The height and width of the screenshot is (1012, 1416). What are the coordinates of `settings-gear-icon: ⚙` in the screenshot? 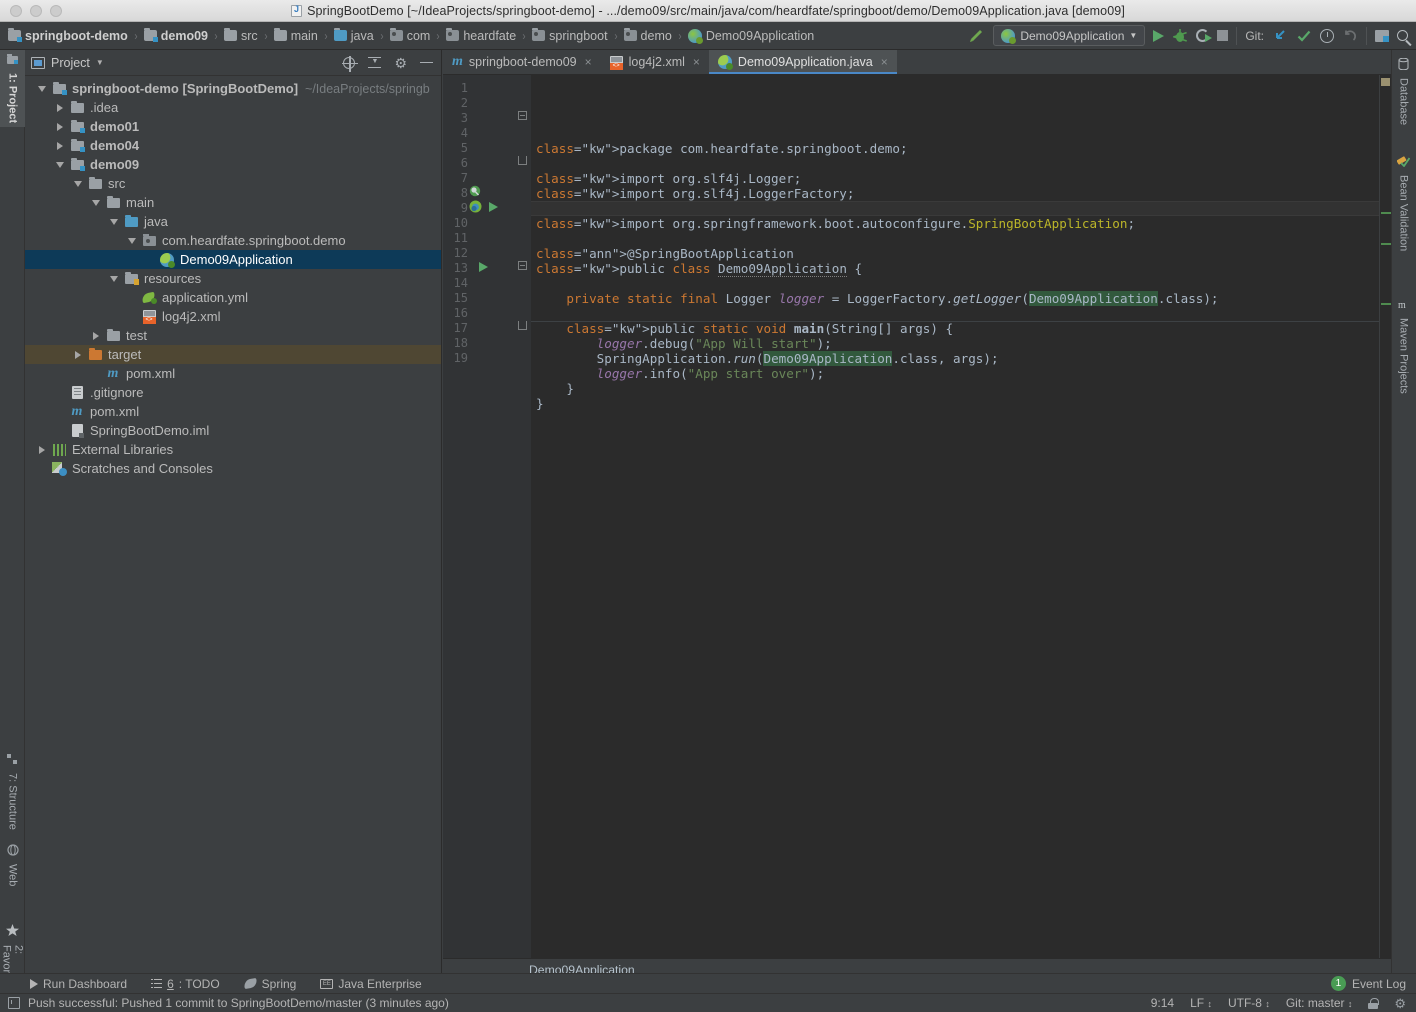 It's located at (400, 63).